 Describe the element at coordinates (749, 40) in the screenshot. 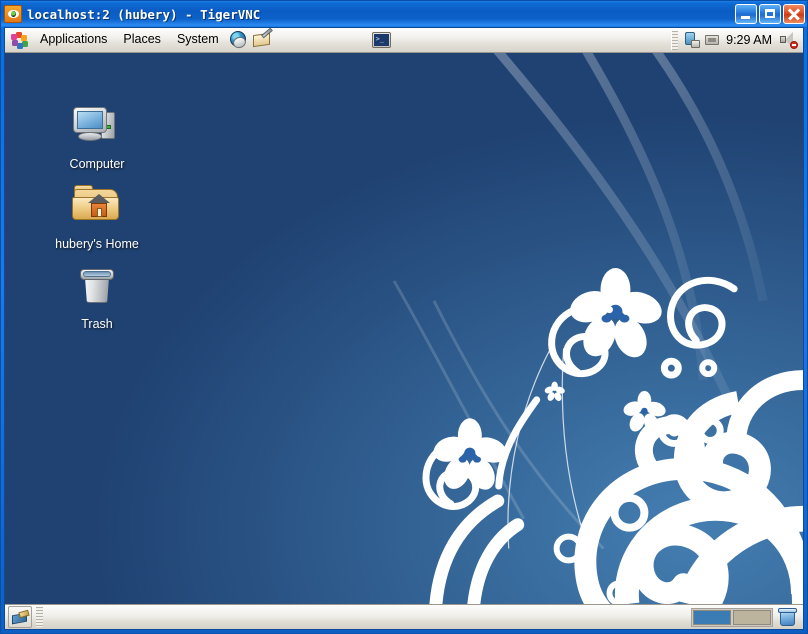

I see `clock: 9:29 AM` at that location.